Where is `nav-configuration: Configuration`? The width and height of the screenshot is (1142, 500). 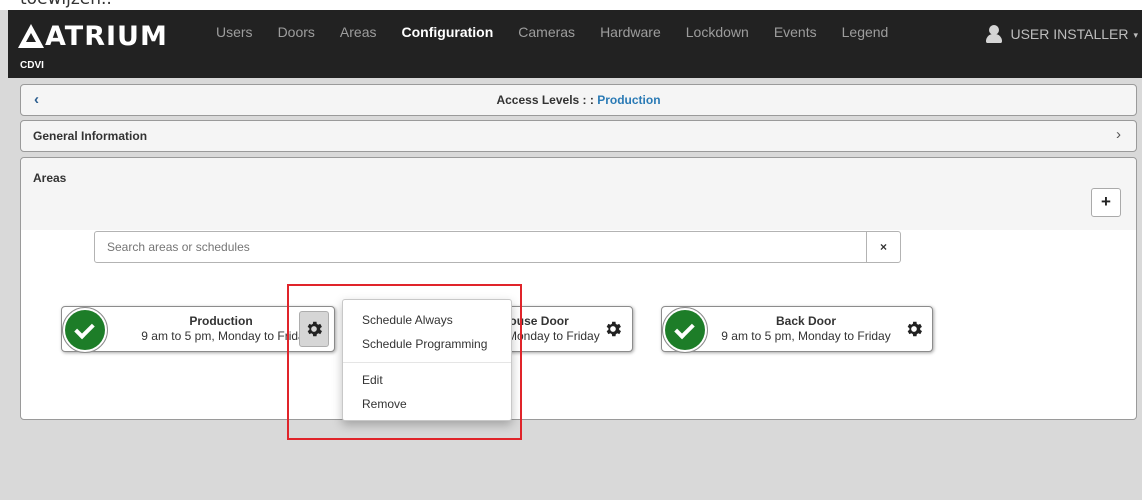 nav-configuration: Configuration is located at coordinates (448, 32).